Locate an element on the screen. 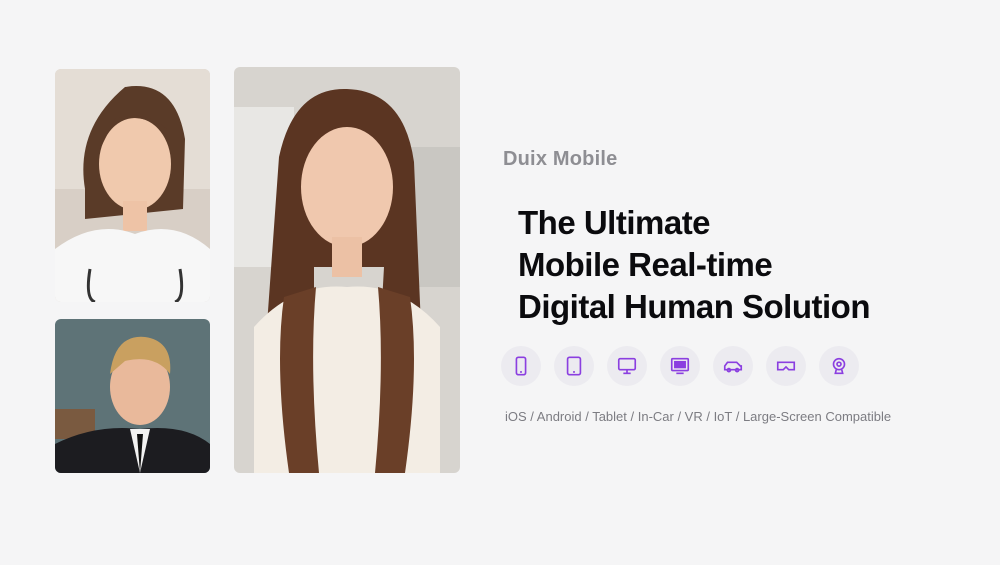 This screenshot has width=1000, height=565. phone-icon is located at coordinates (521, 366).